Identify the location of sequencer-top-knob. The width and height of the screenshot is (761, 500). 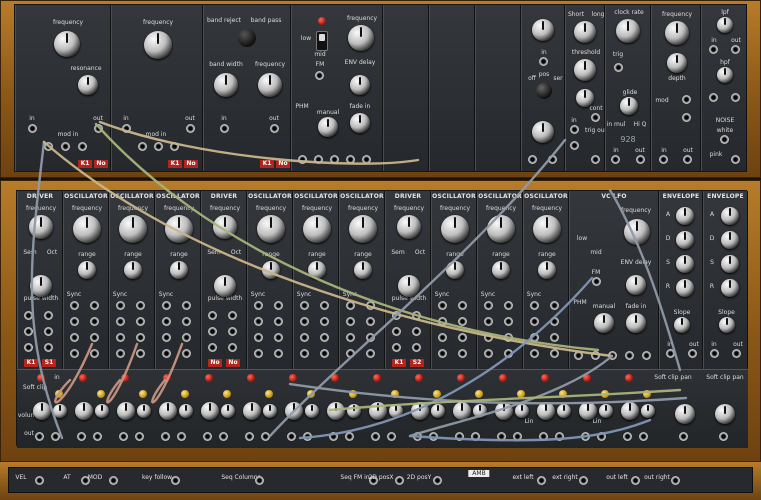
(543, 30).